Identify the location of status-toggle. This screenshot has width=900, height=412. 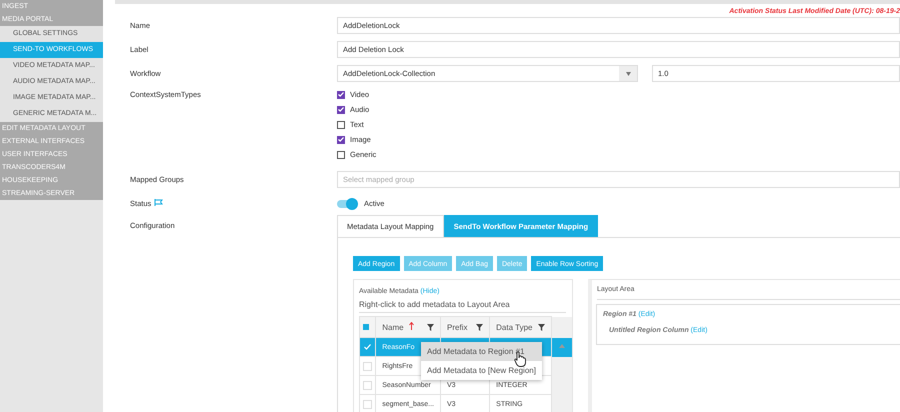
(347, 204).